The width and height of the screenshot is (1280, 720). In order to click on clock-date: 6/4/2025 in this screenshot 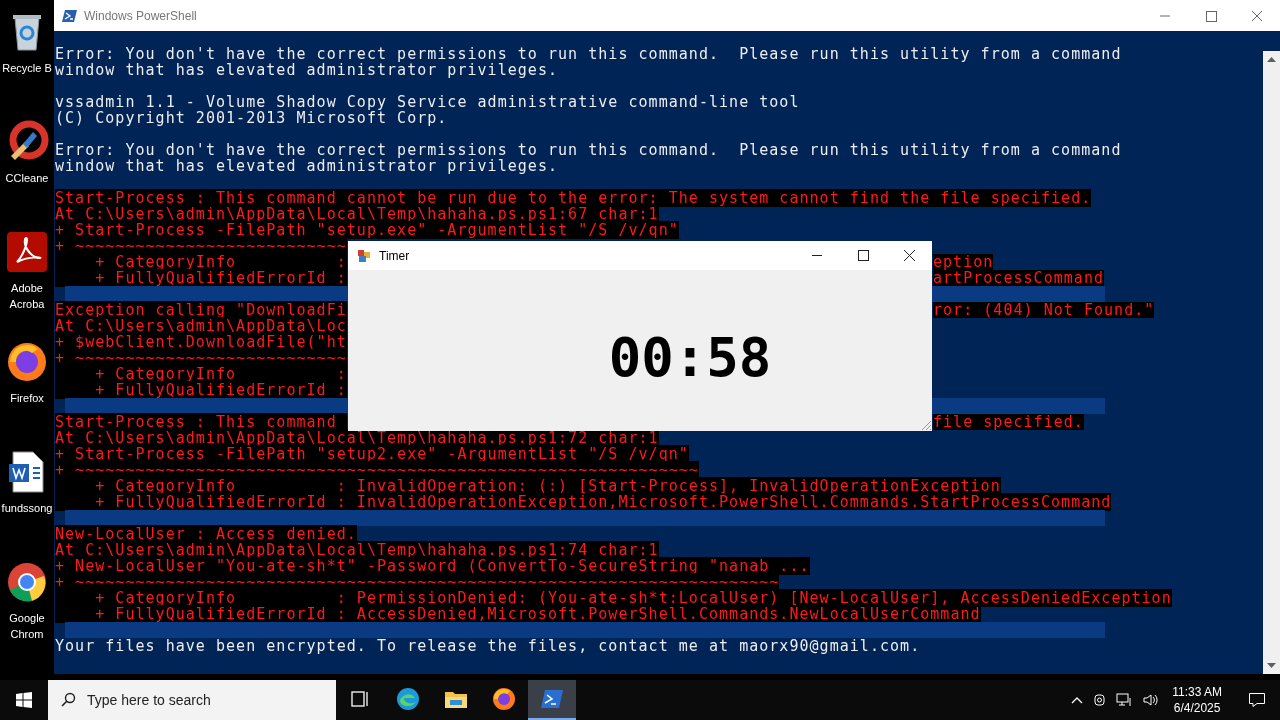, I will do `click(1197, 708)`.